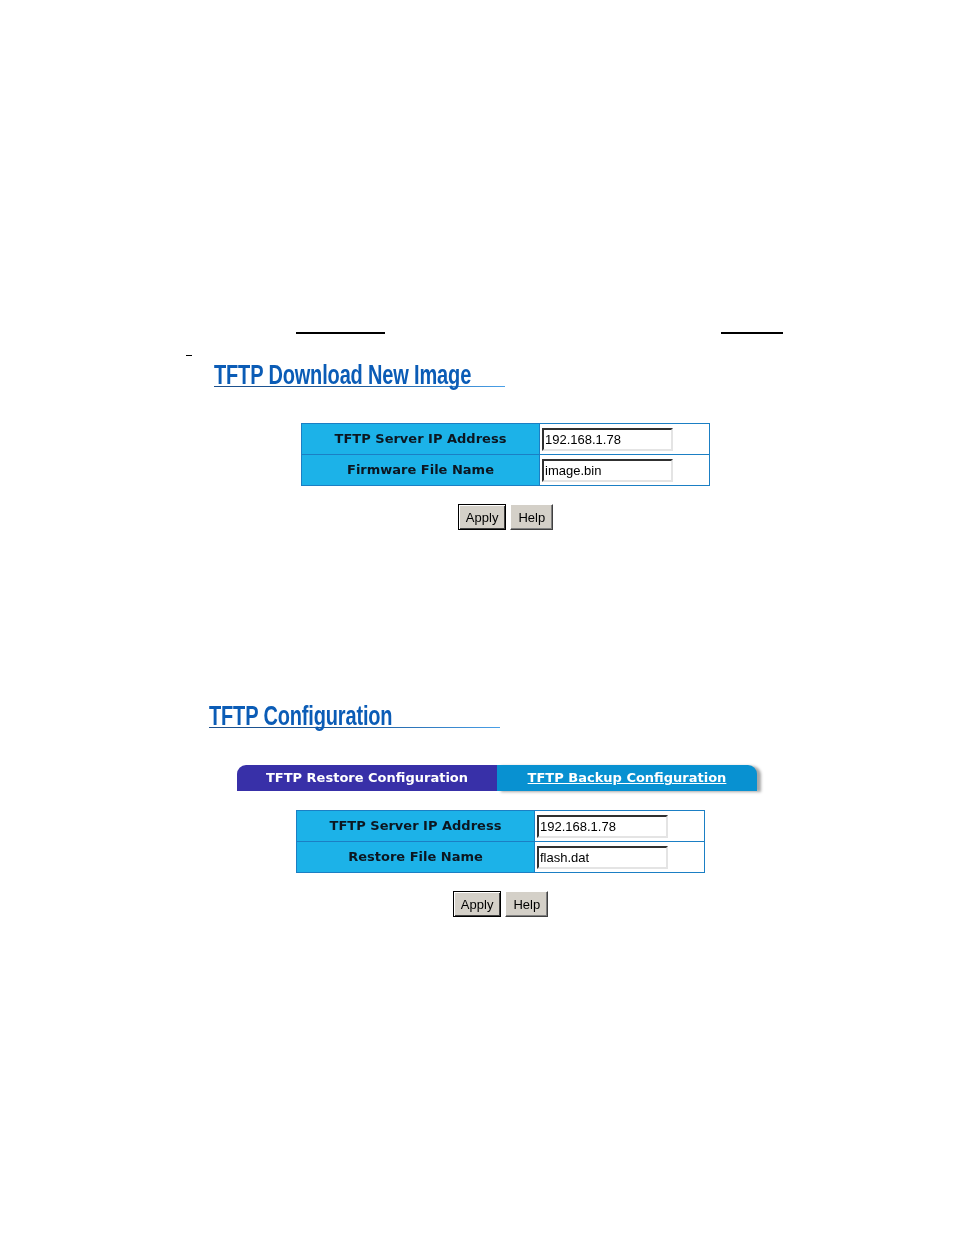  Describe the element at coordinates (367, 778) in the screenshot. I see `tab: TFTP Restore Configuration` at that location.